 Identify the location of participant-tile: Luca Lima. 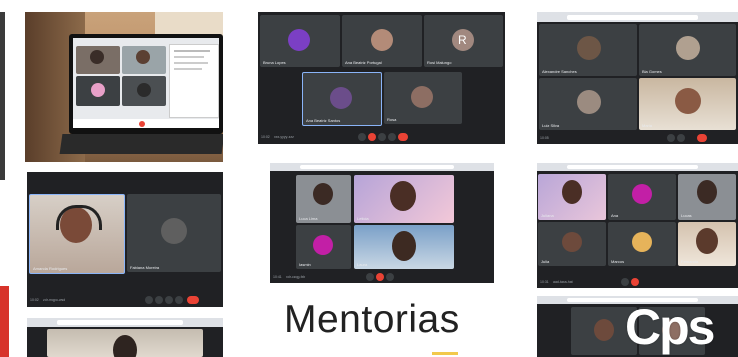
(323, 199).